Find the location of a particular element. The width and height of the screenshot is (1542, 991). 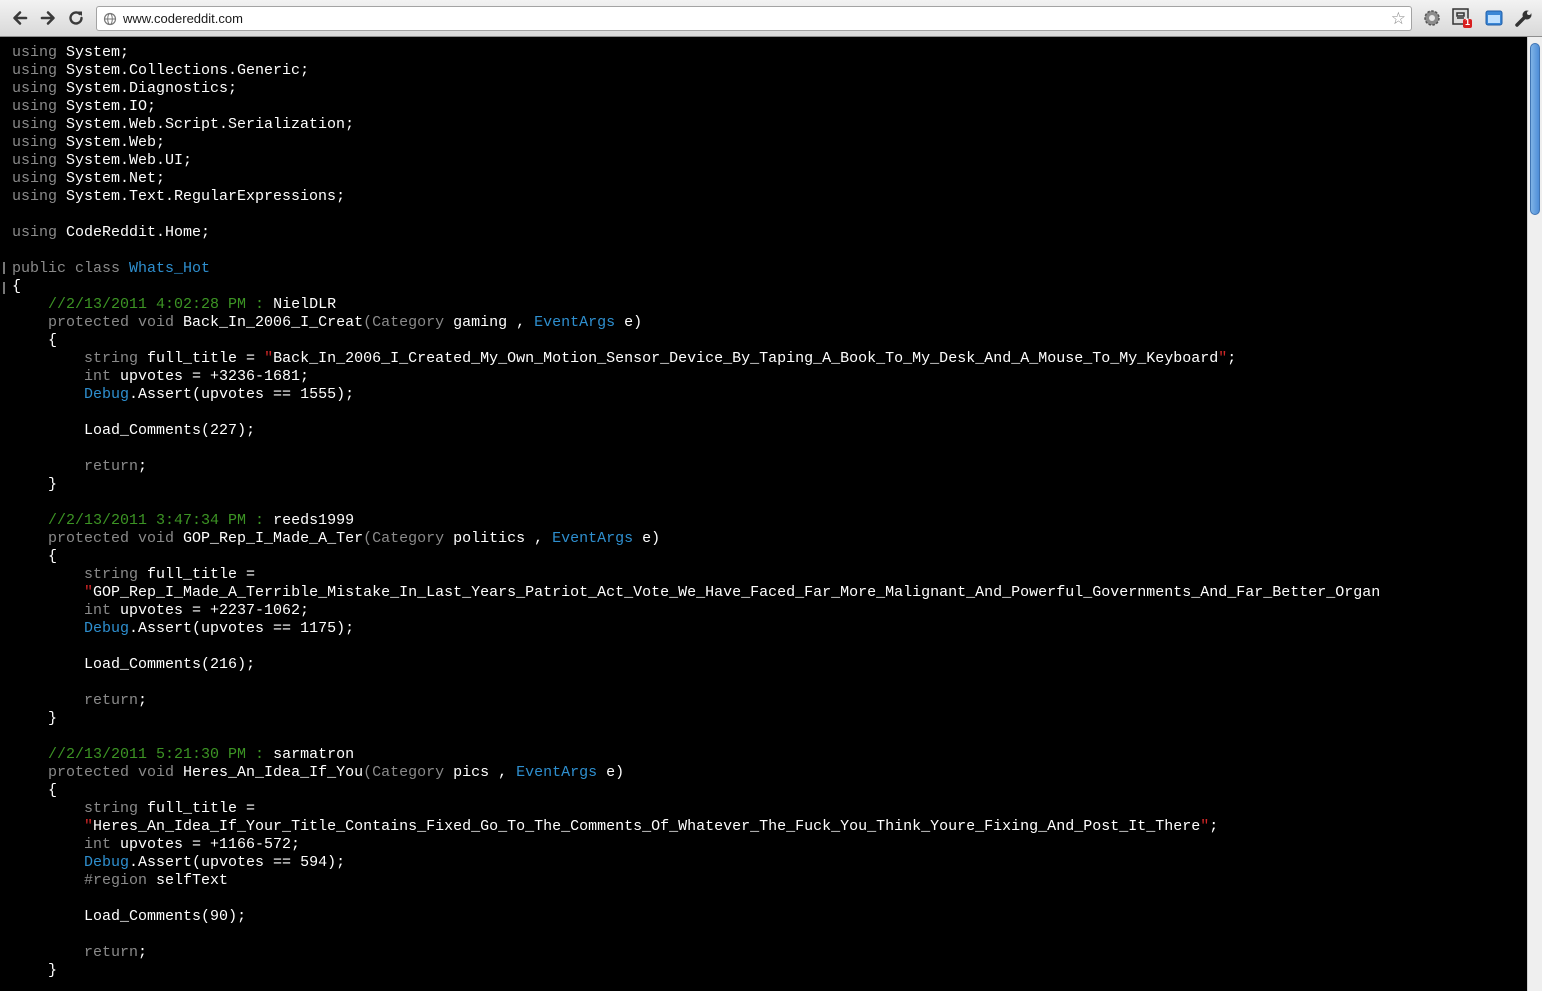

wrench-menu-button is located at coordinates (1524, 18).